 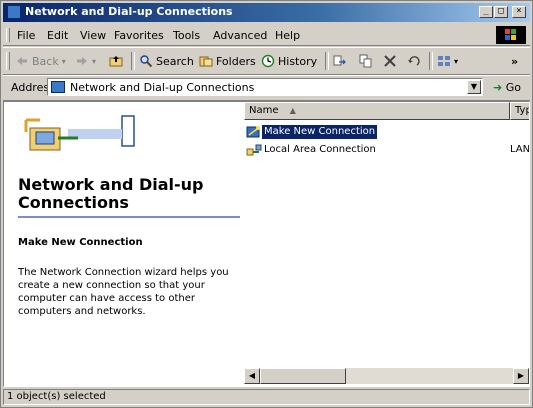 I want to click on toolbar-grip, so click(x=8, y=61).